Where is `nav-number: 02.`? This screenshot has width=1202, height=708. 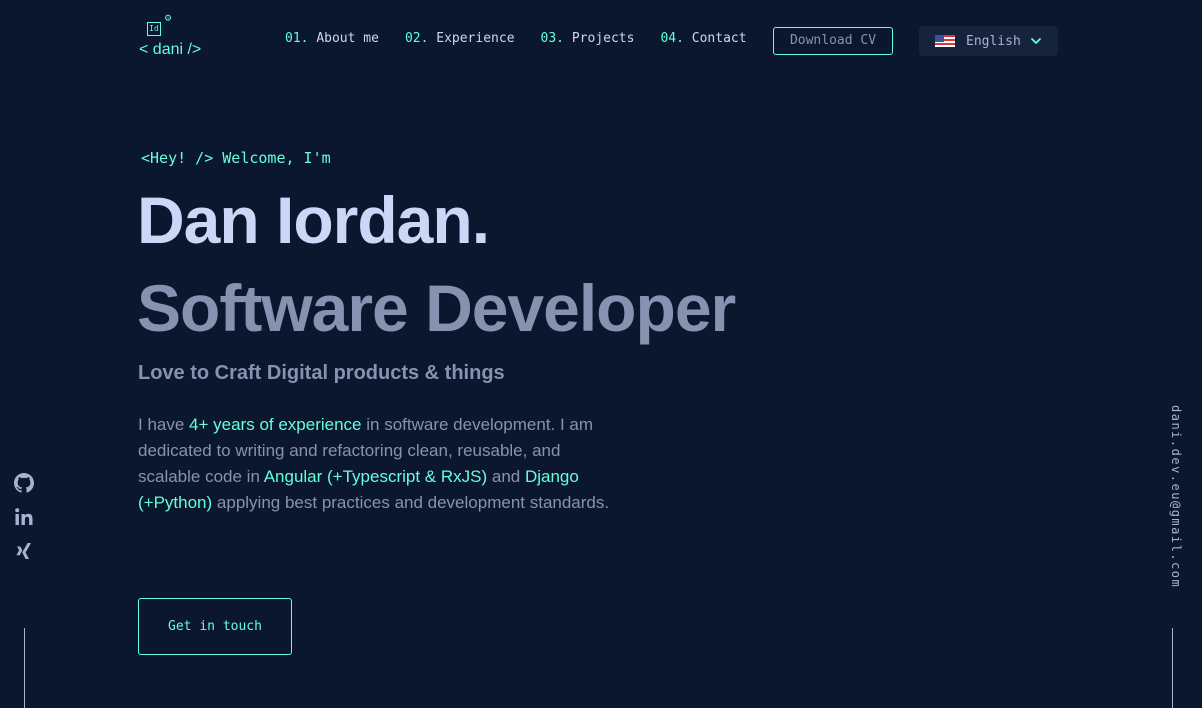 nav-number: 02. is located at coordinates (416, 38).